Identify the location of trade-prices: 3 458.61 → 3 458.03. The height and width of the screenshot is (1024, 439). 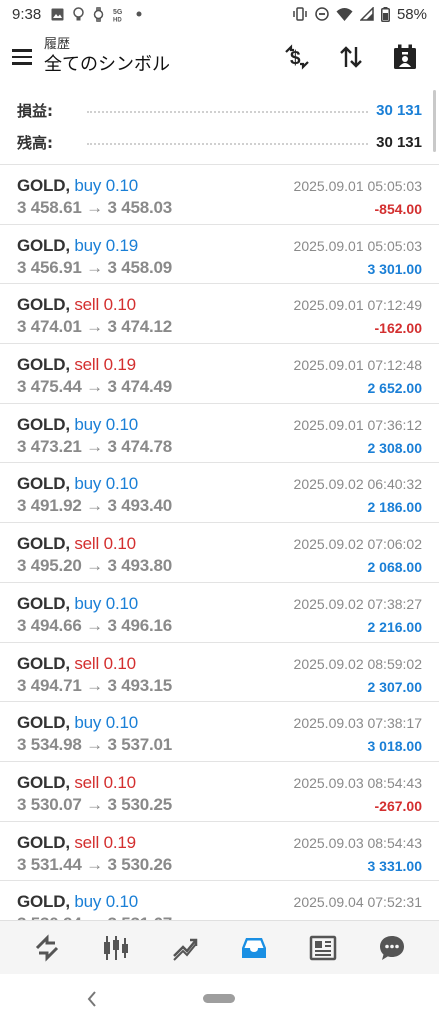
(94, 208).